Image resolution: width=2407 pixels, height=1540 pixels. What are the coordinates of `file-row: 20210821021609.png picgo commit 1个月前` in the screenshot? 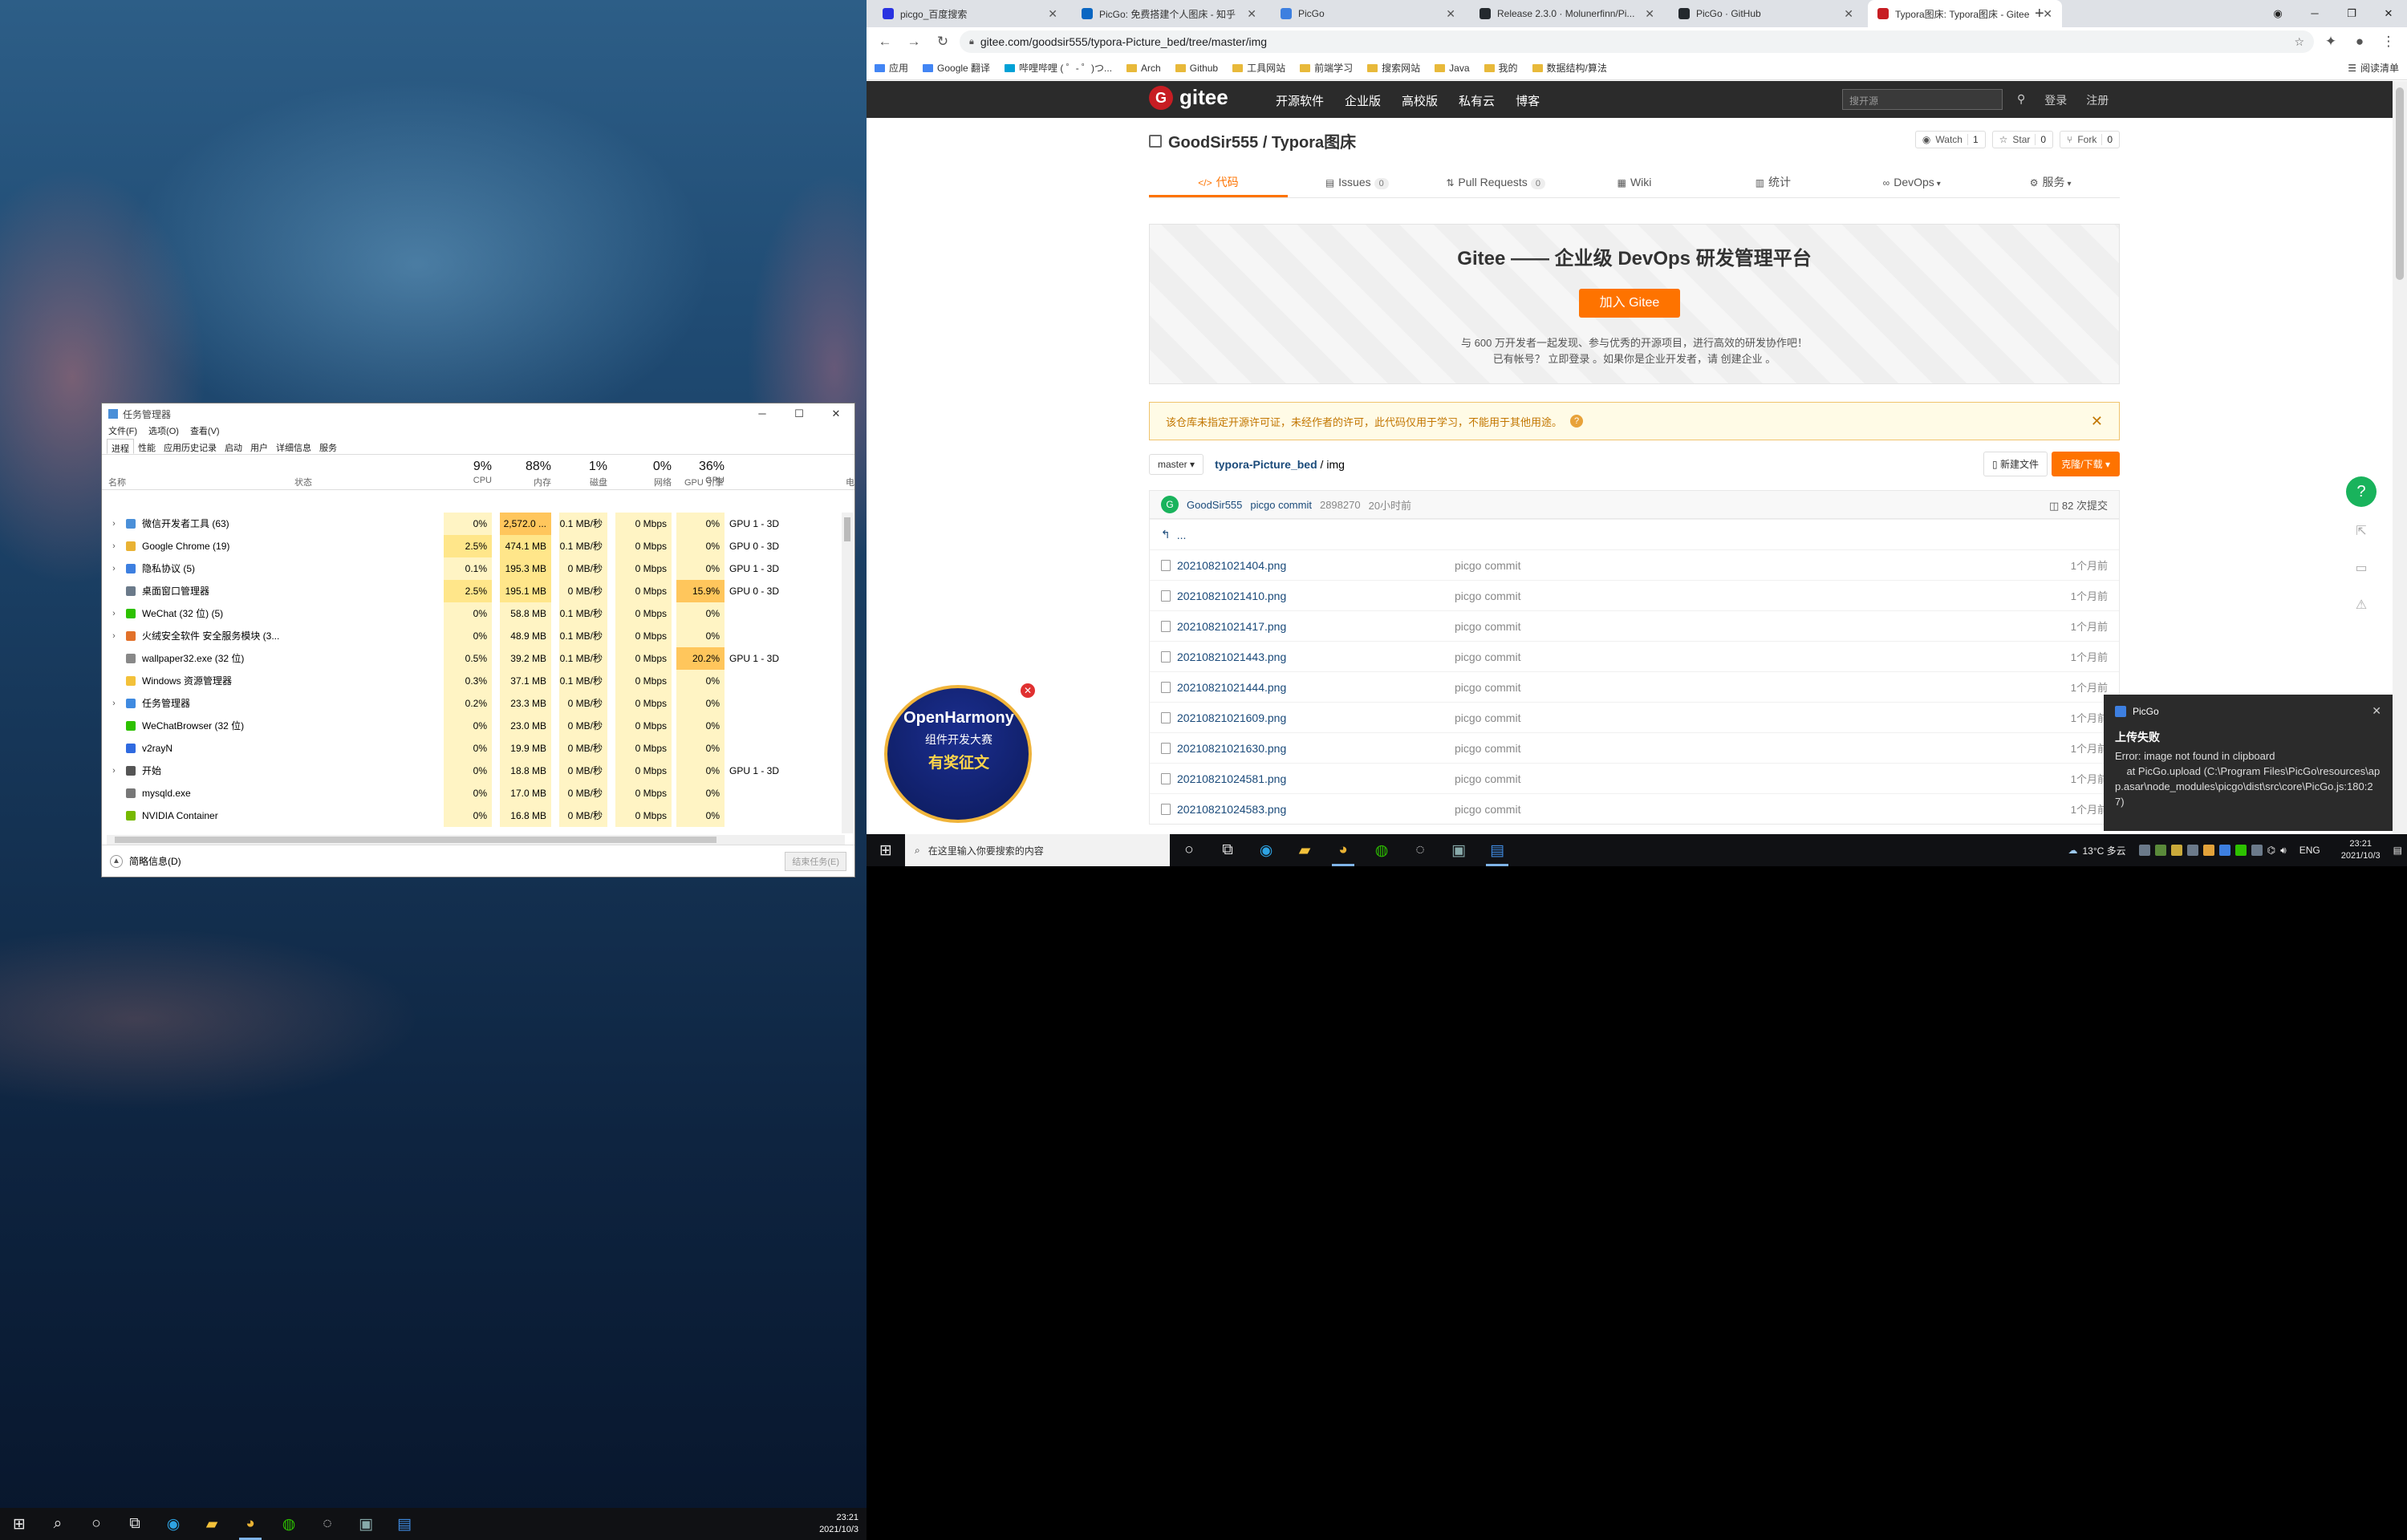 It's located at (1635, 717).